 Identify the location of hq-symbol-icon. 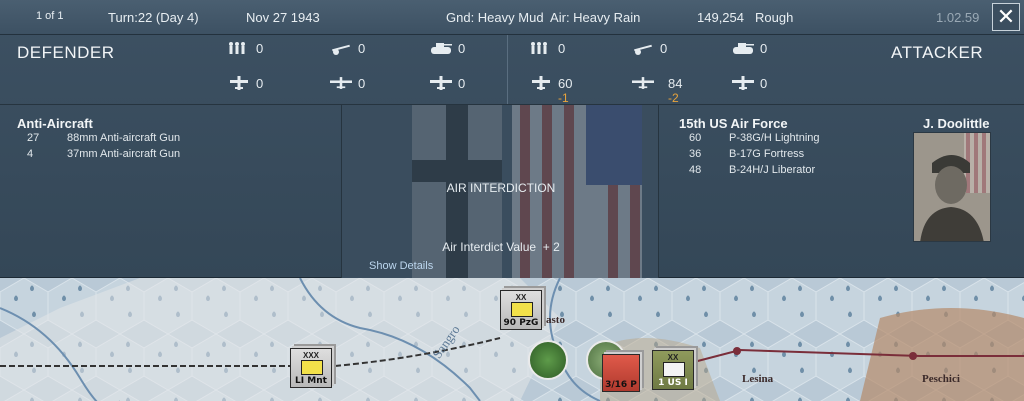
(312, 367).